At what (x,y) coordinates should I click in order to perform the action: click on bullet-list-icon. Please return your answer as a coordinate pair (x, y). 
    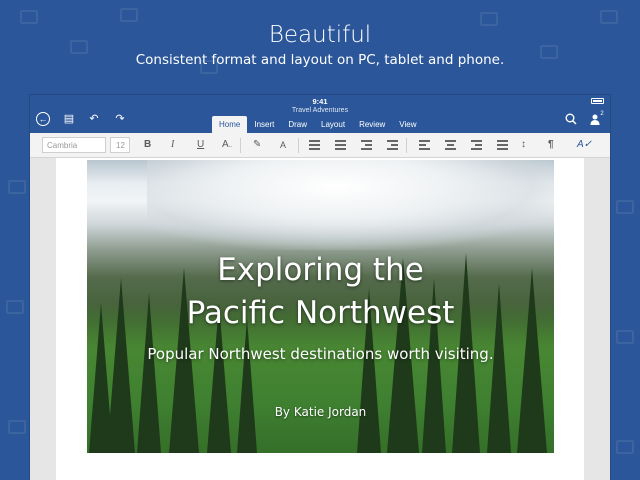
    Looking at the image, I should click on (314, 145).